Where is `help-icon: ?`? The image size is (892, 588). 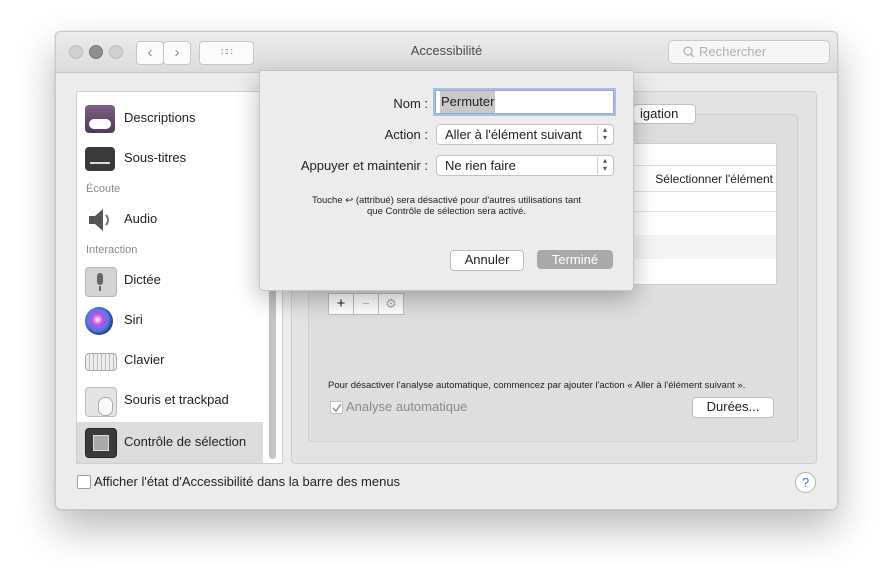 help-icon: ? is located at coordinates (805, 482).